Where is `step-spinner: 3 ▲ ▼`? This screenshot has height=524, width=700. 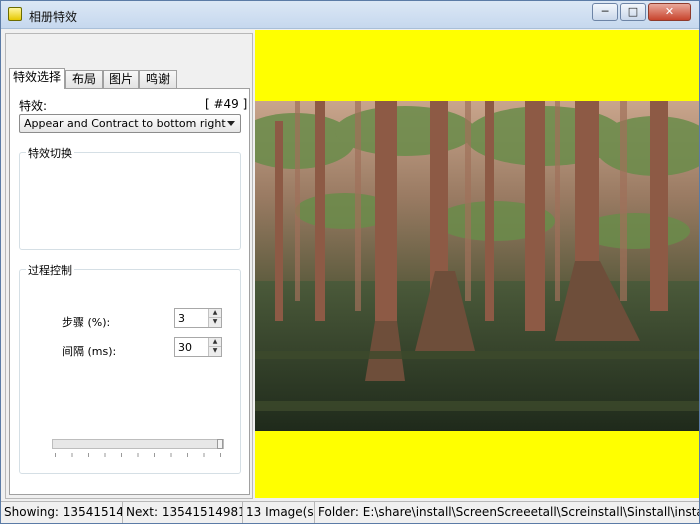 step-spinner: 3 ▲ ▼ is located at coordinates (198, 318).